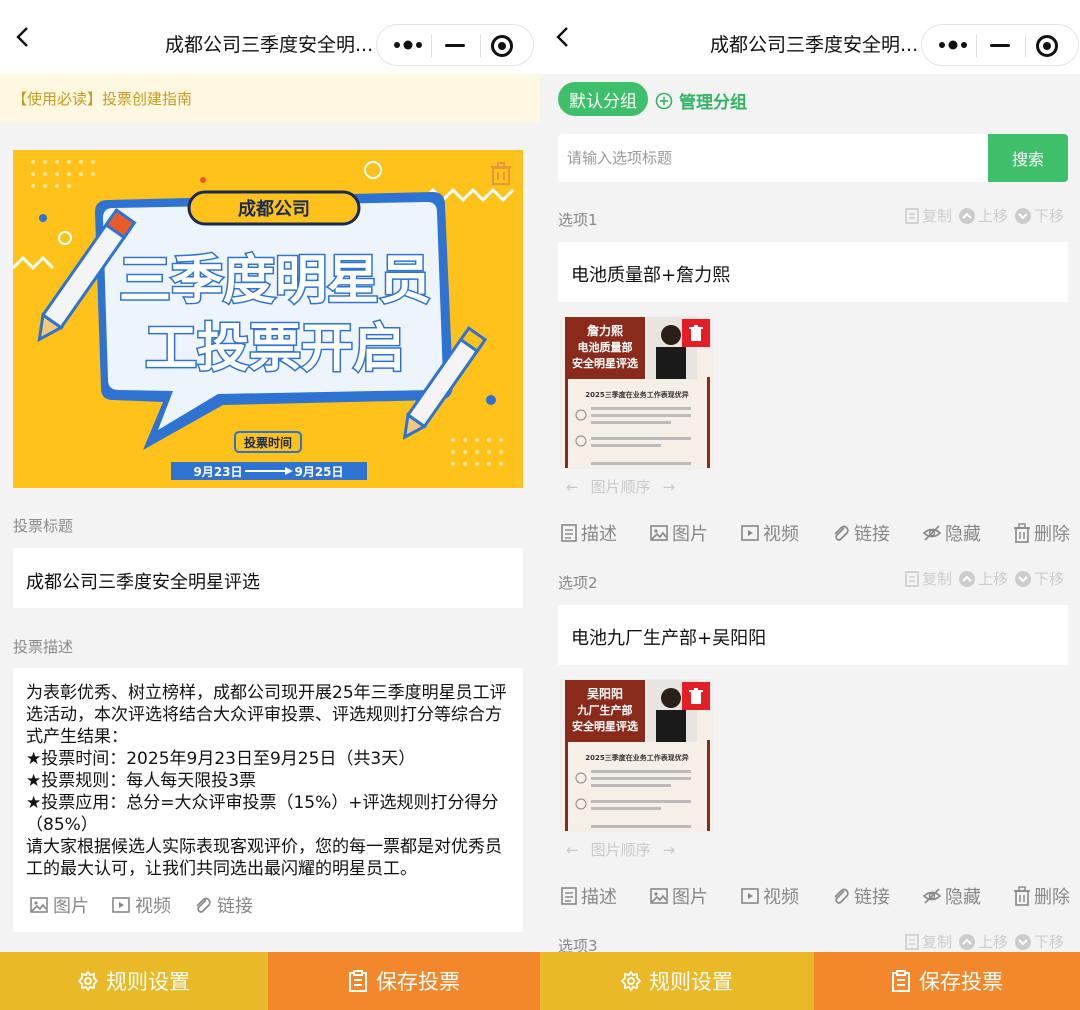 This screenshot has height=1010, width=1080. What do you see at coordinates (217, 472) in the screenshot?
I see `banner-start-date: 9月23日` at bounding box center [217, 472].